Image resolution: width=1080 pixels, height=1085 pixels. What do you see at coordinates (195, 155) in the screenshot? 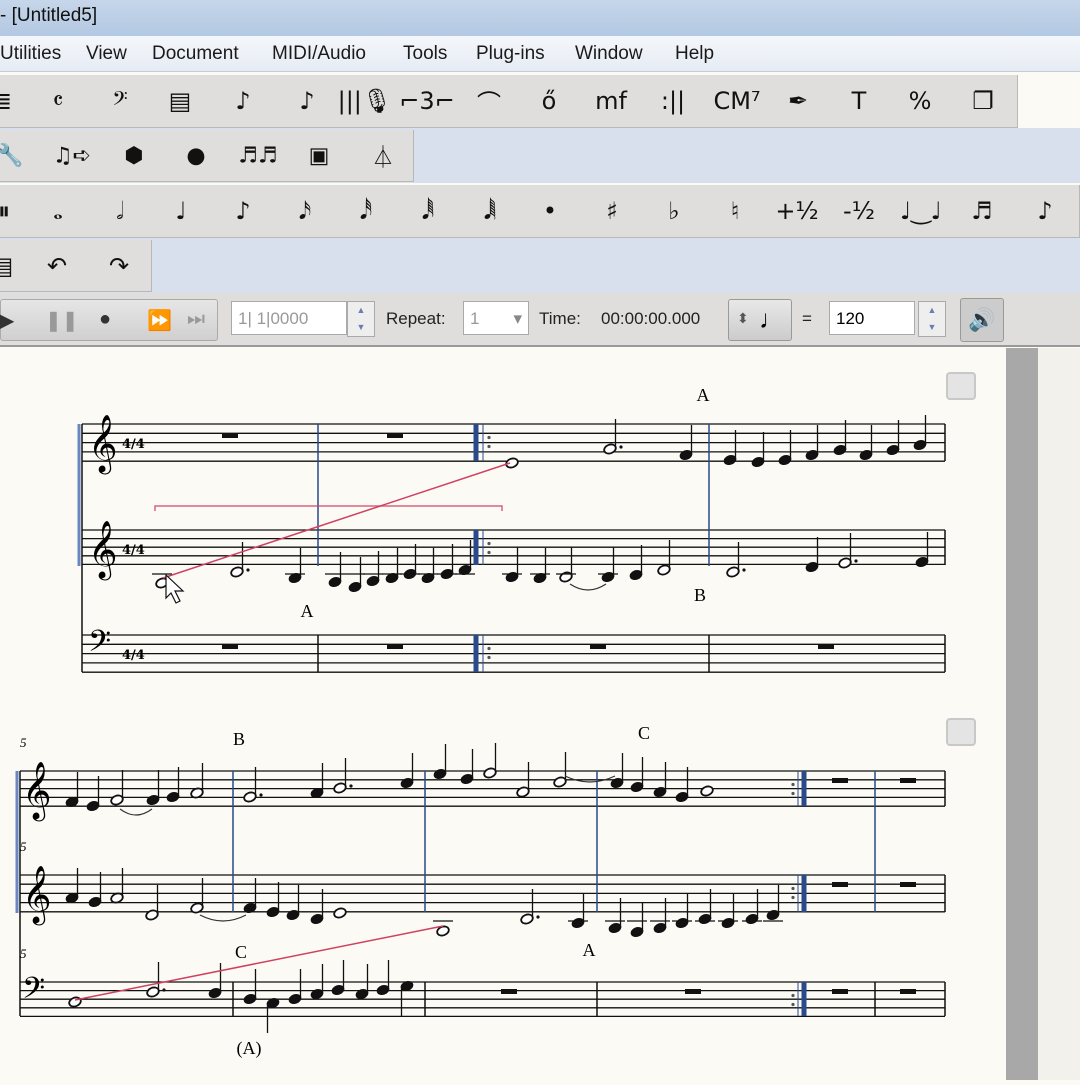
I see `midi-icon: ●` at bounding box center [195, 155].